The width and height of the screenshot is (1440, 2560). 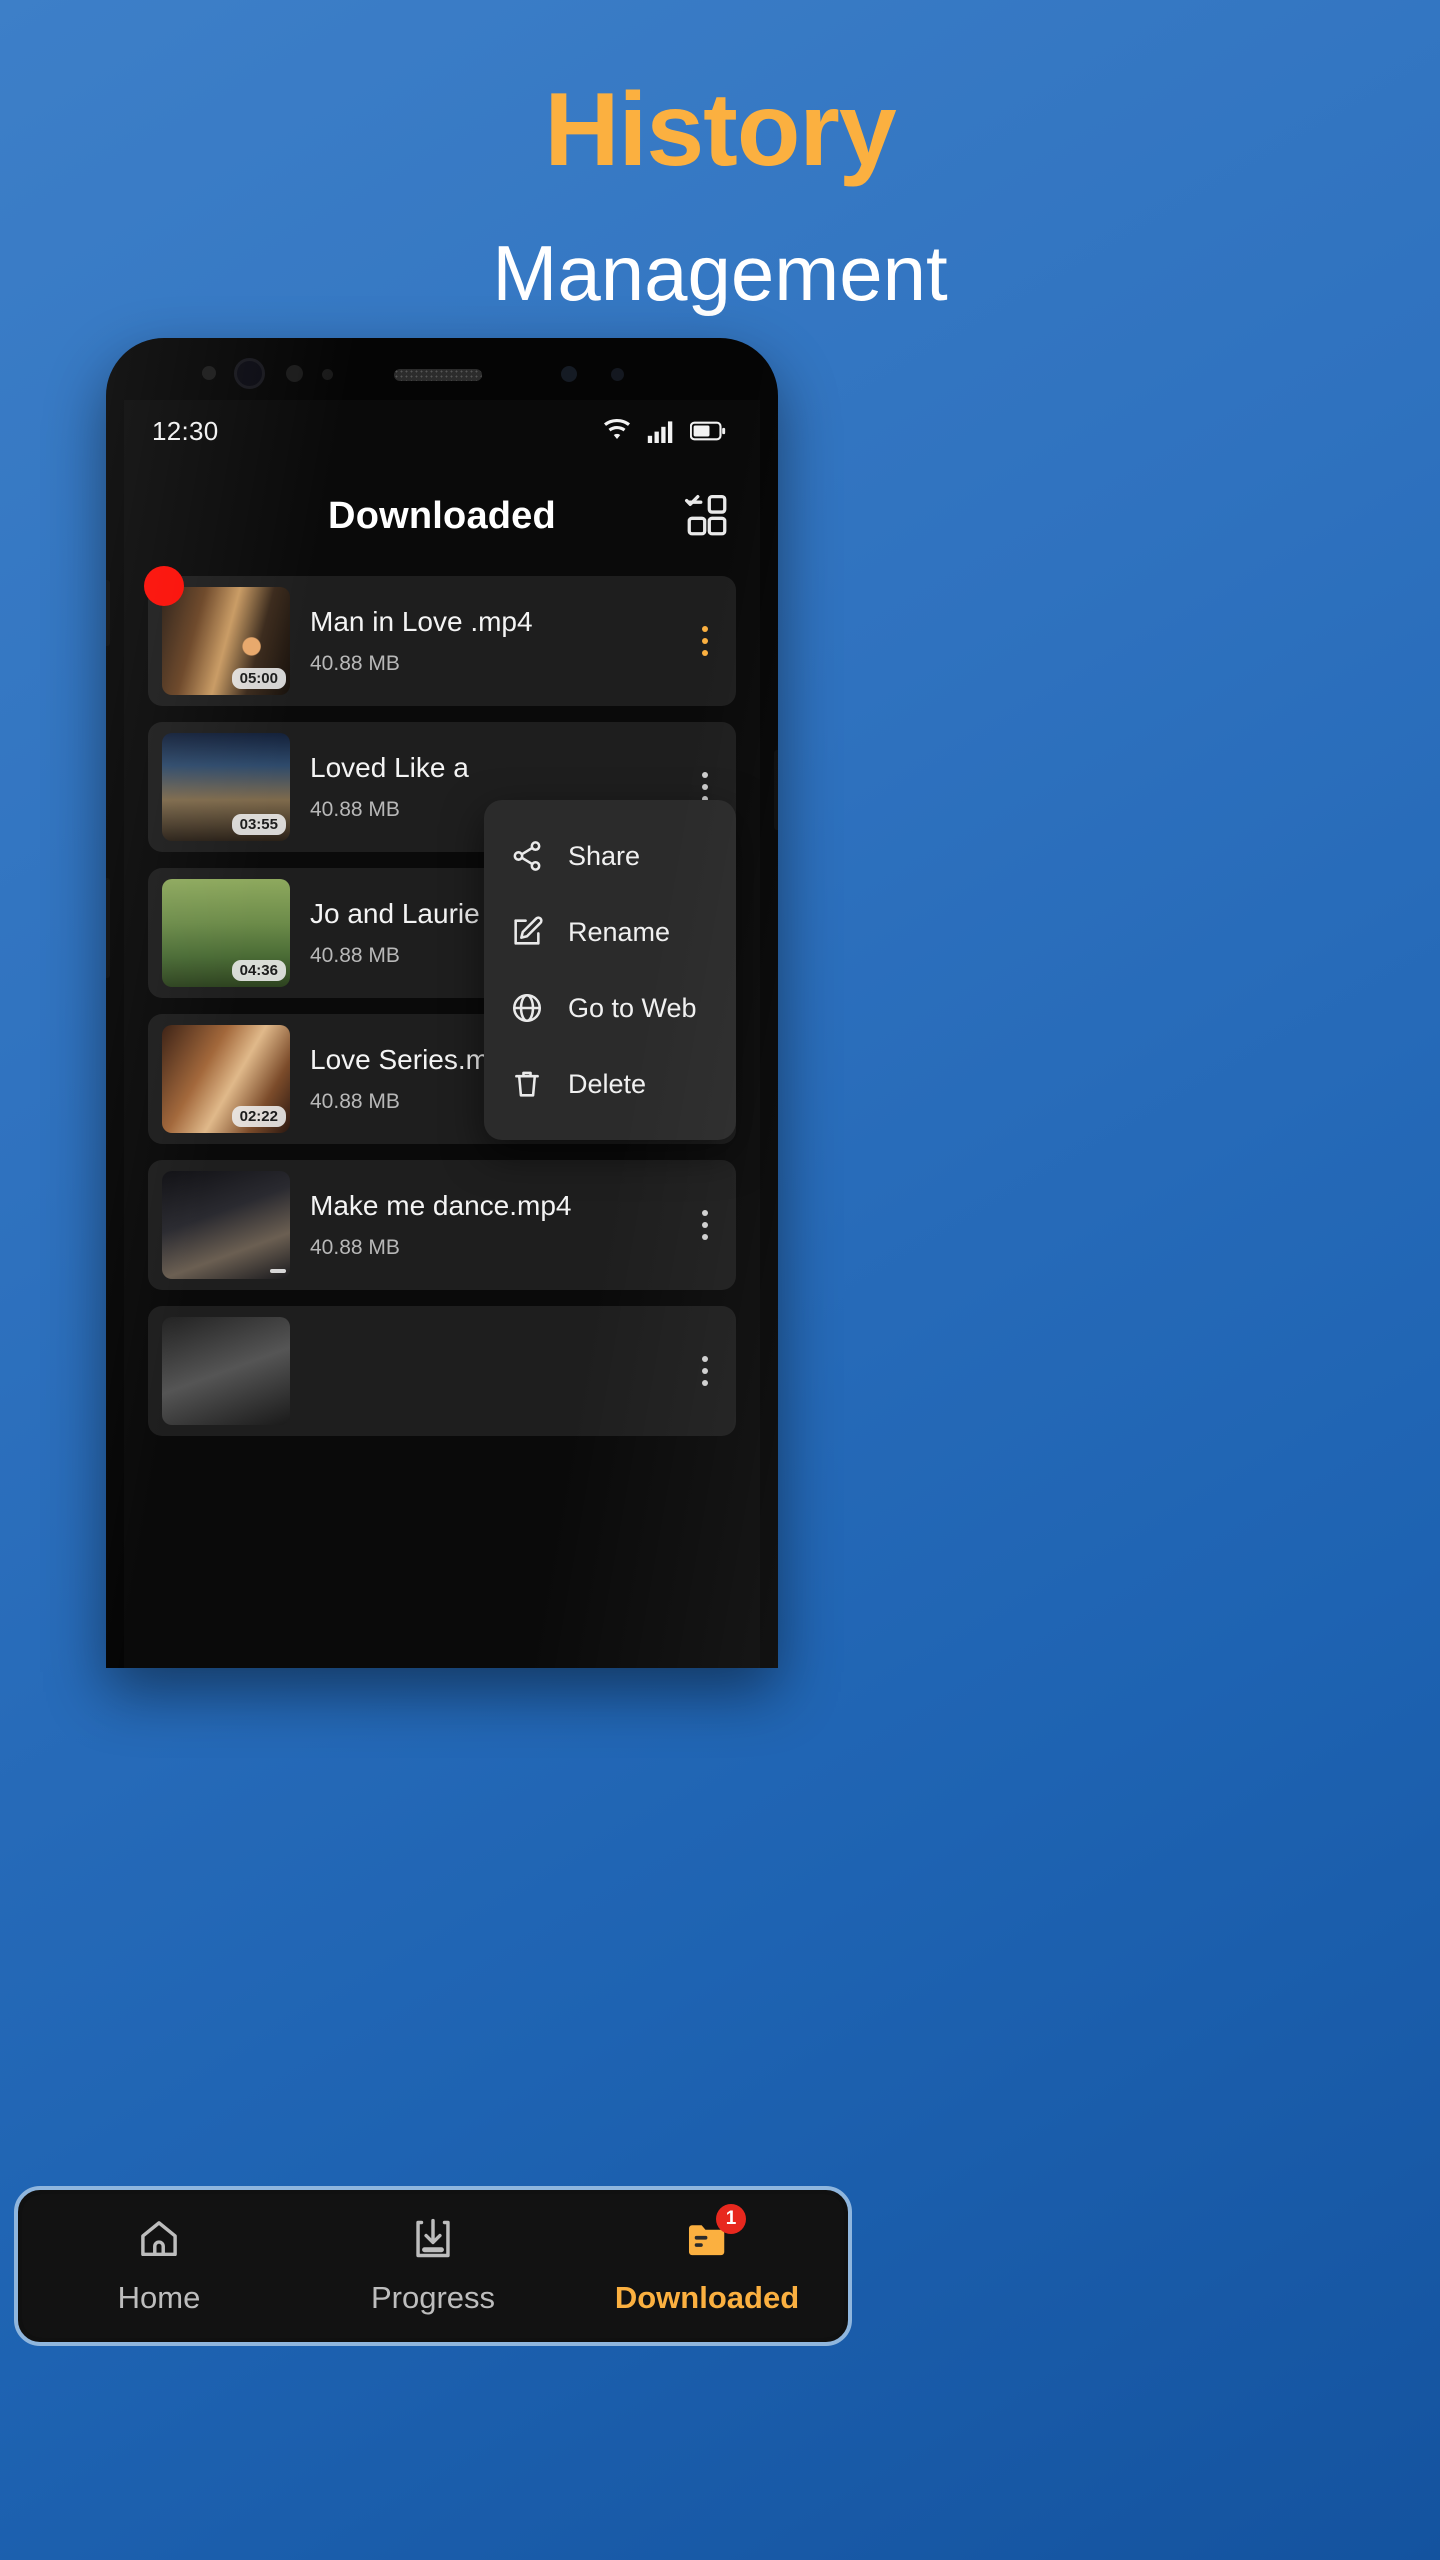 I want to click on nav-item-progress: Progress, so click(x=433, y=2266).